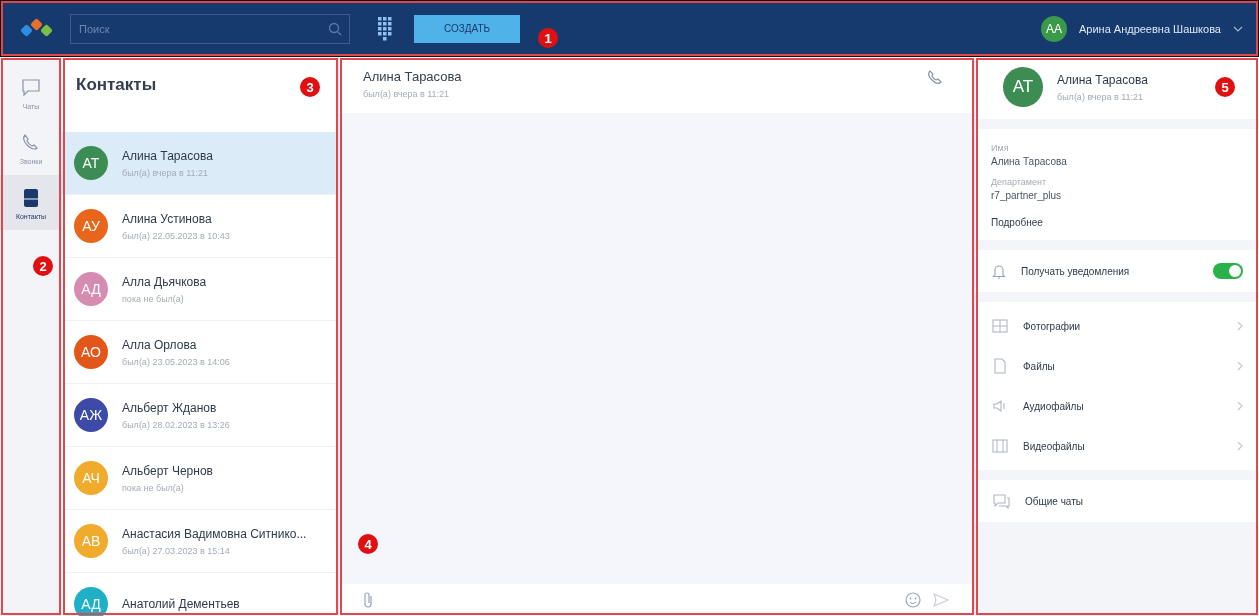 The width and height of the screenshot is (1259, 616). Describe the element at coordinates (1029, 161) in the screenshot. I see `field-value: Алина Тарасова` at that location.